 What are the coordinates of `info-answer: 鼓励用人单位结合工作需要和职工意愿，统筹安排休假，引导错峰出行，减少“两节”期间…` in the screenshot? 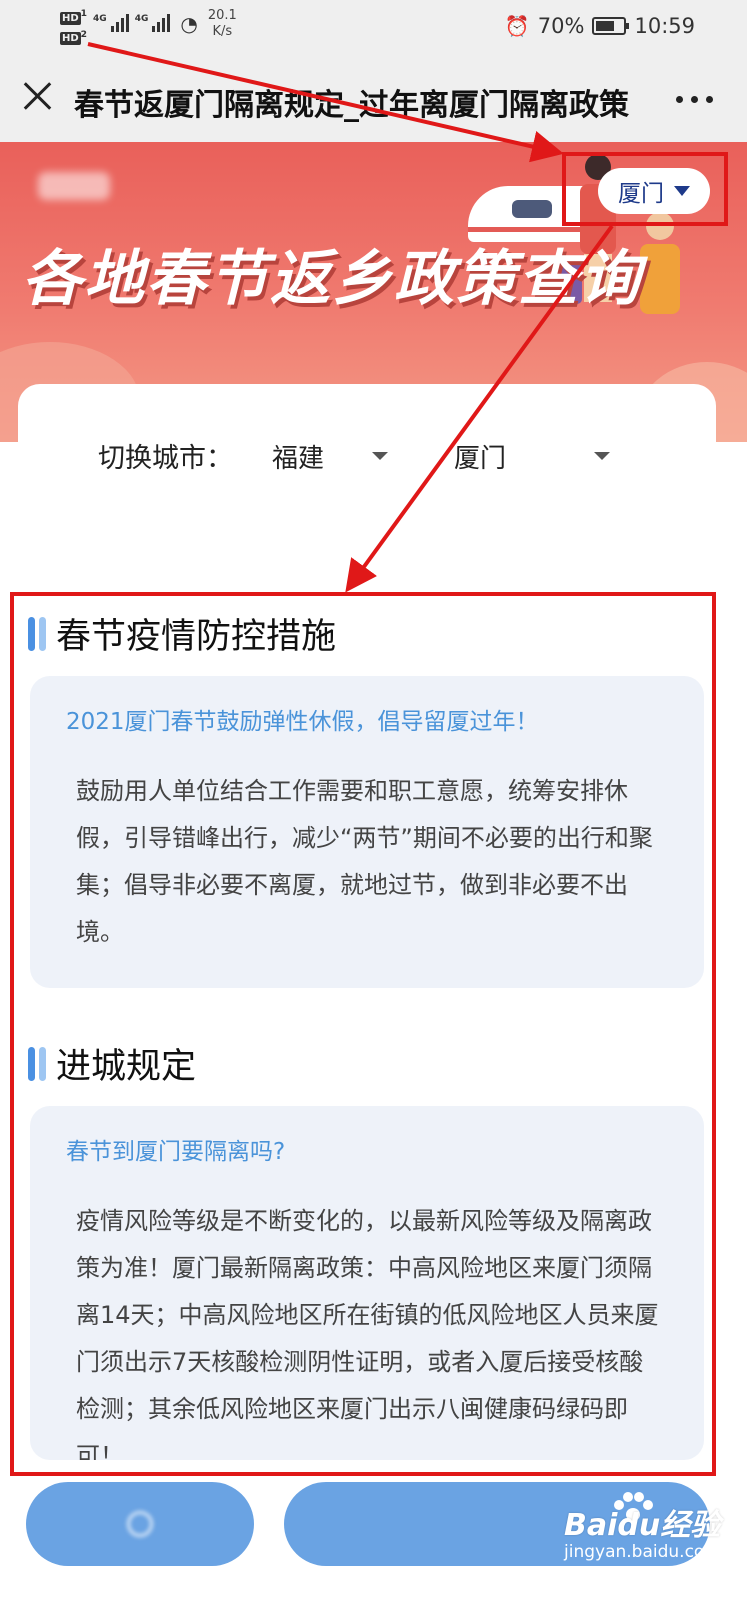 It's located at (364, 861).